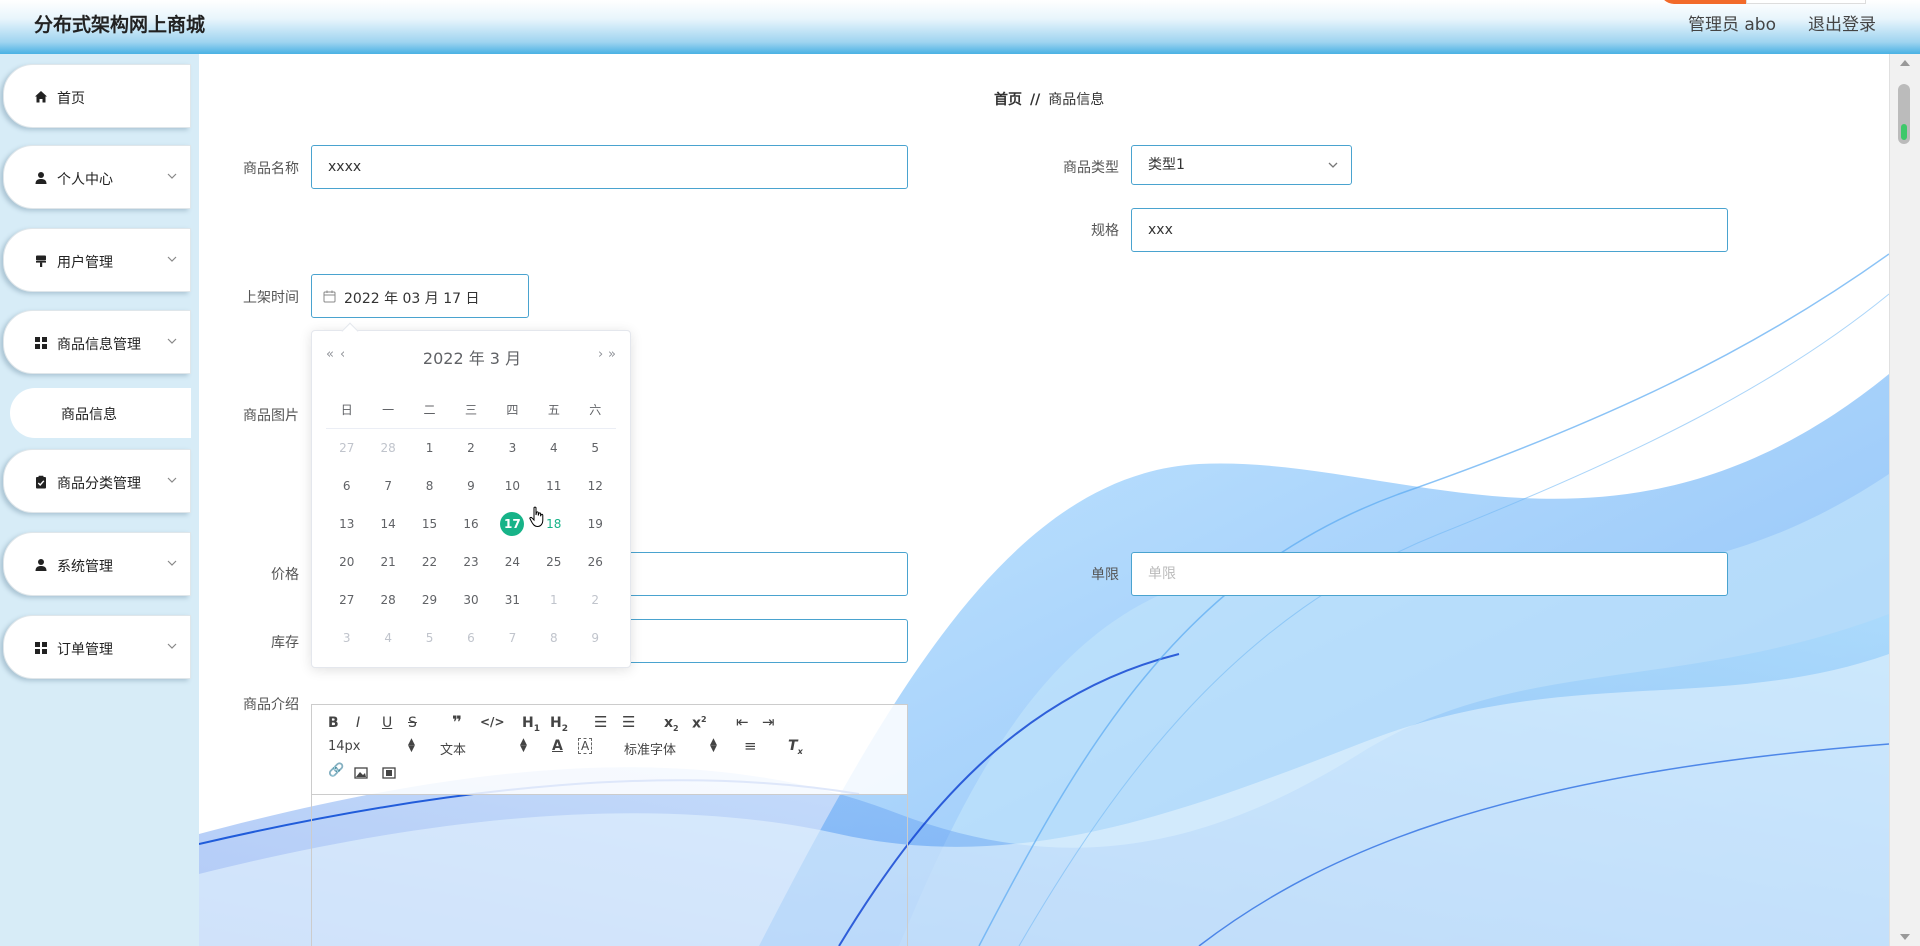 The width and height of the screenshot is (1920, 946). What do you see at coordinates (795, 747) in the screenshot?
I see `clear-format-icon: Tx` at bounding box center [795, 747].